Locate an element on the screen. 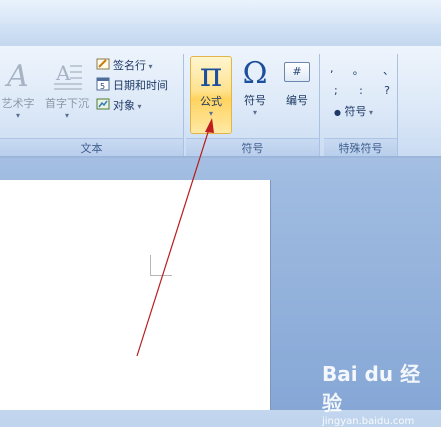 This screenshot has height=427, width=441. annotation-arrow is located at coordinates (175, 237).